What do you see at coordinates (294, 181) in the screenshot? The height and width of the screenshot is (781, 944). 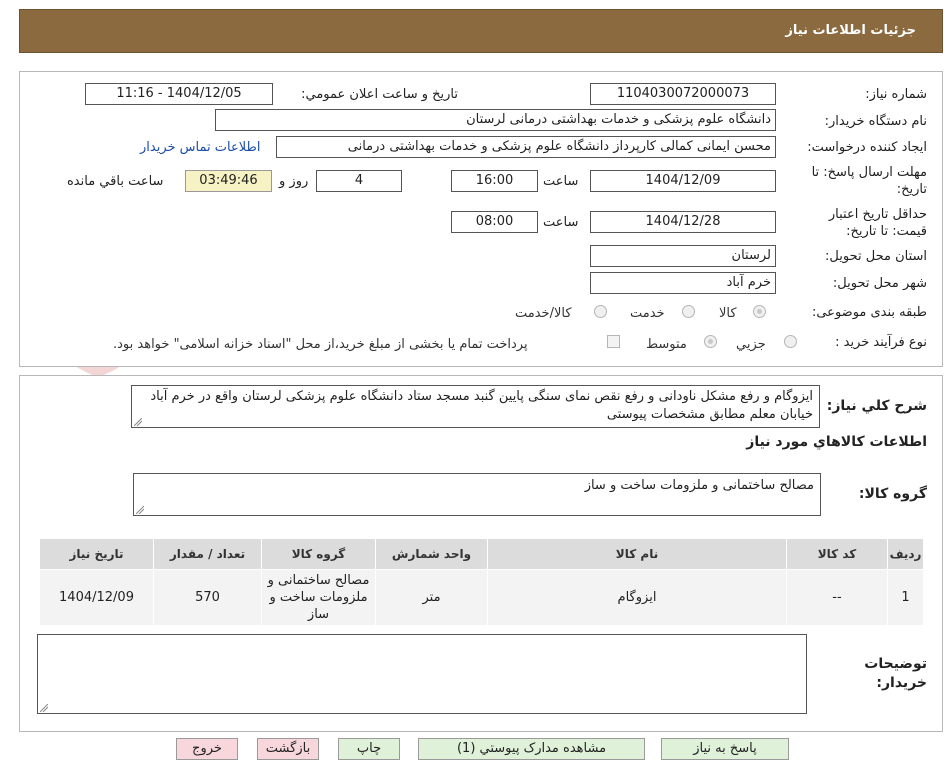 I see `days-label: روز و` at bounding box center [294, 181].